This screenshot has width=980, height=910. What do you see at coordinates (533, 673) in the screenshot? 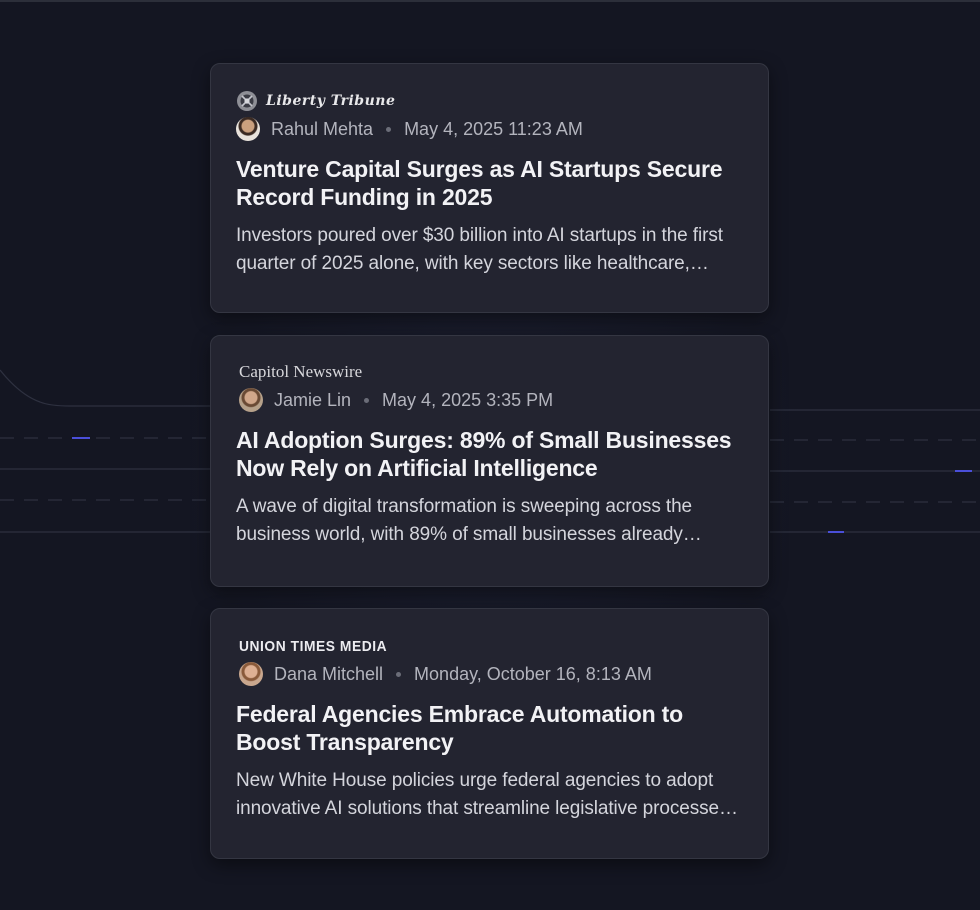
I see `publish-date: Monday, October 16, 8:13 AM` at bounding box center [533, 673].